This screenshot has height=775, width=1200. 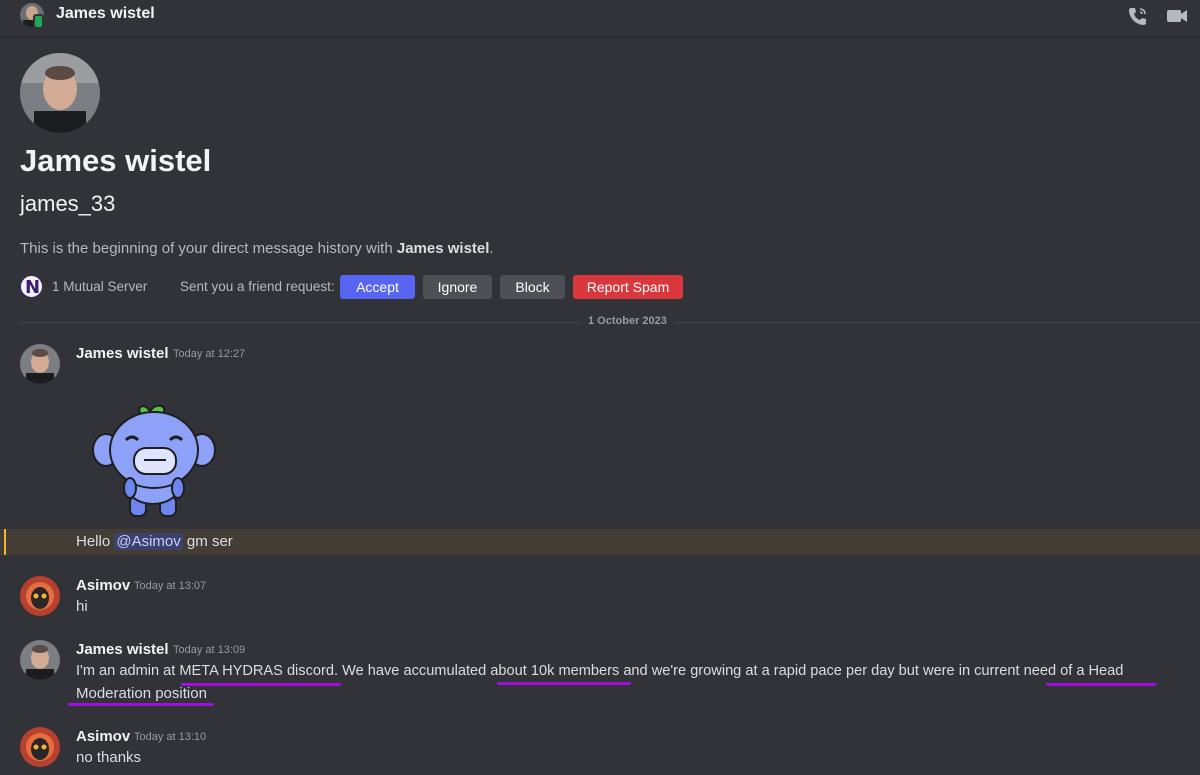 What do you see at coordinates (154, 462) in the screenshot?
I see `wumpus-sticker` at bounding box center [154, 462].